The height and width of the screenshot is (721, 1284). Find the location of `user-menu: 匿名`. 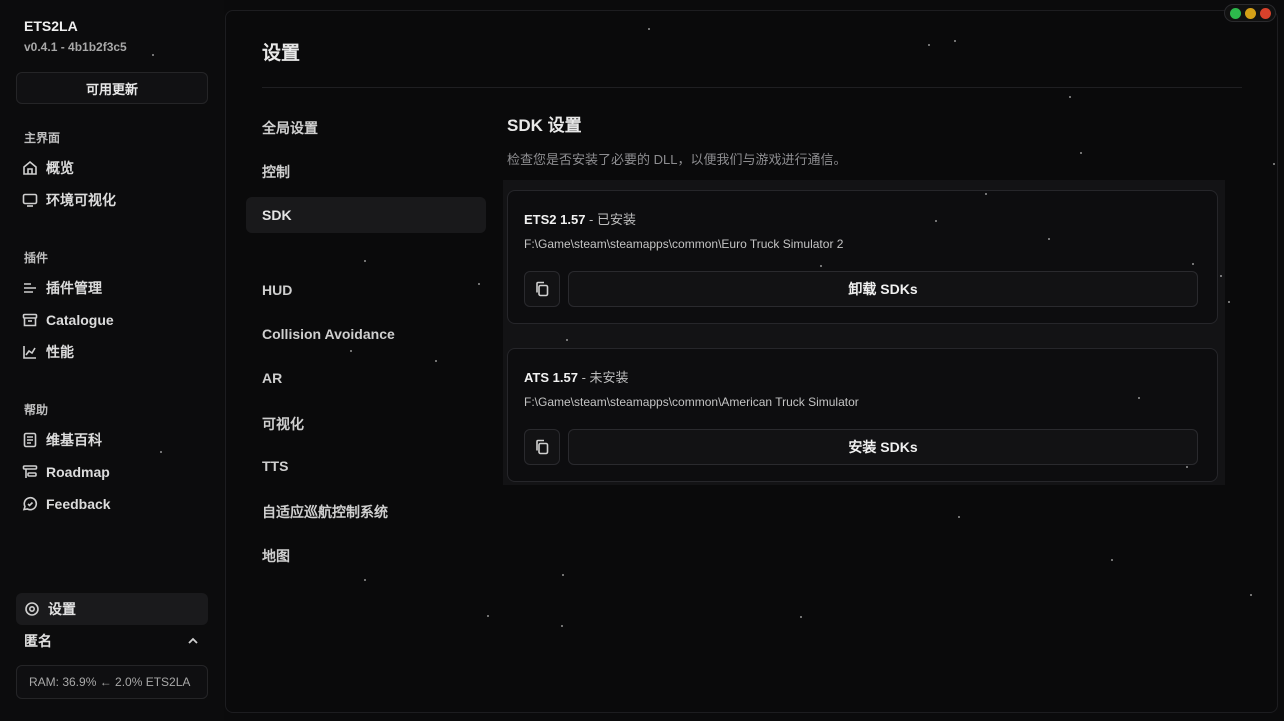

user-menu: 匿名 is located at coordinates (112, 641).